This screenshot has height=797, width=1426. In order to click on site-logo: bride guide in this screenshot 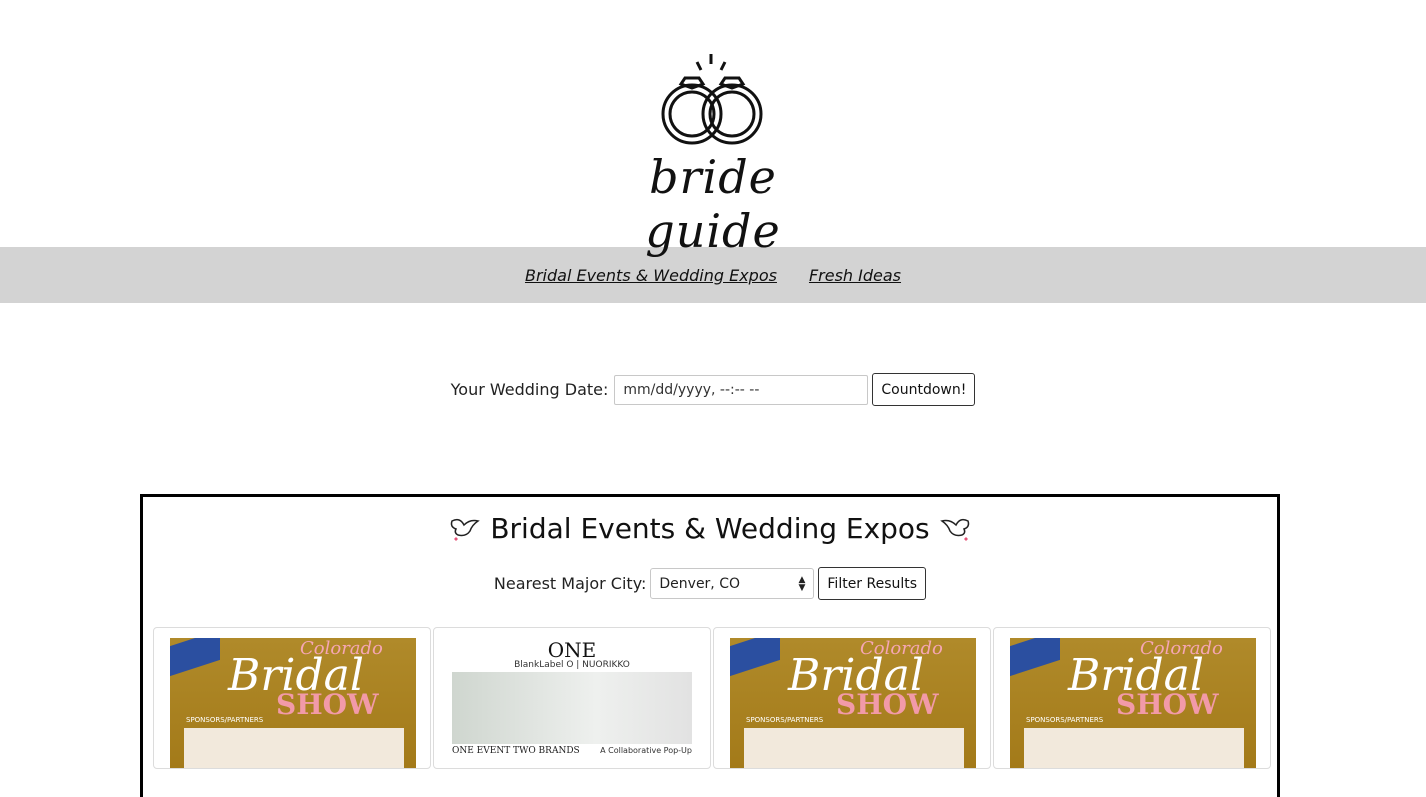, I will do `click(713, 149)`.